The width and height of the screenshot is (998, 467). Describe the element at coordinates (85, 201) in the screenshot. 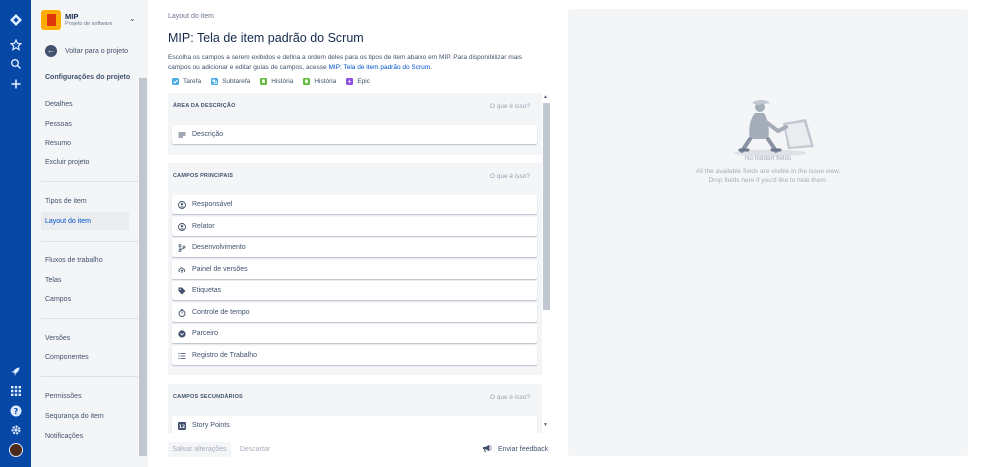

I see `sidebar-item-tipos-de-item: Tipos de item` at that location.